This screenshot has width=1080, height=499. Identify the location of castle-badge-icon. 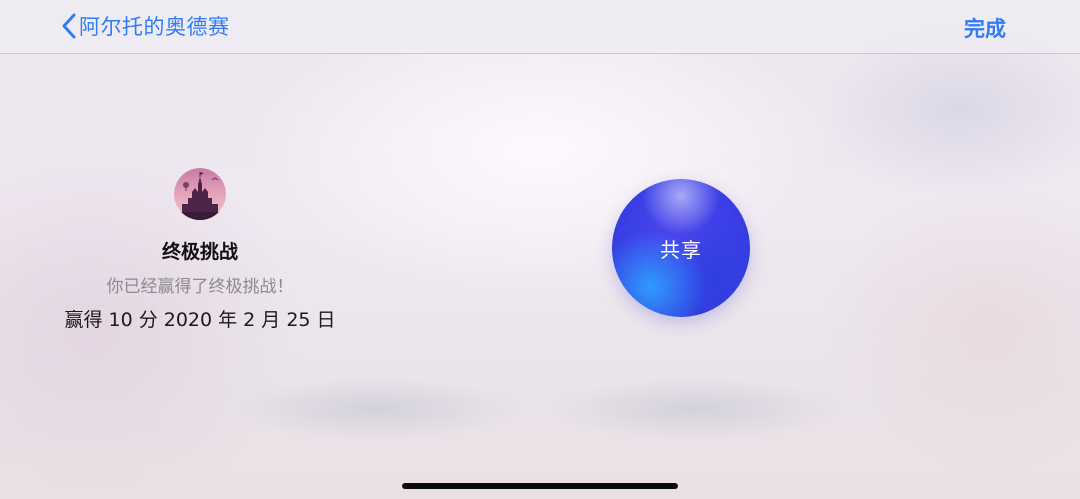
(200, 194).